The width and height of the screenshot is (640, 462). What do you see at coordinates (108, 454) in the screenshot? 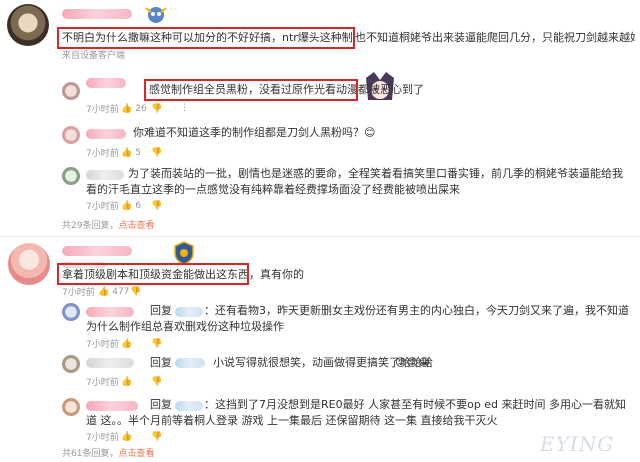
I see `reply-count: 共61条回复，点击查看` at bounding box center [108, 454].